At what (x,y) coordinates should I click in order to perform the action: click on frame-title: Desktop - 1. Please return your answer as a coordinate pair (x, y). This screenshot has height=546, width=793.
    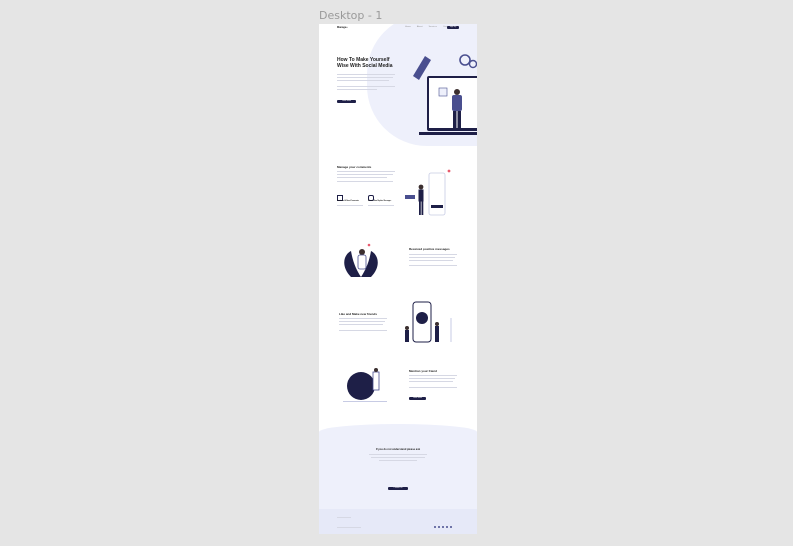
    Looking at the image, I should click on (351, 15).